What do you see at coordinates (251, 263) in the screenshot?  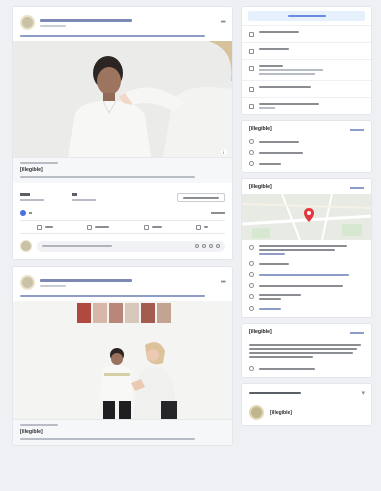 I see `phone-icon` at bounding box center [251, 263].